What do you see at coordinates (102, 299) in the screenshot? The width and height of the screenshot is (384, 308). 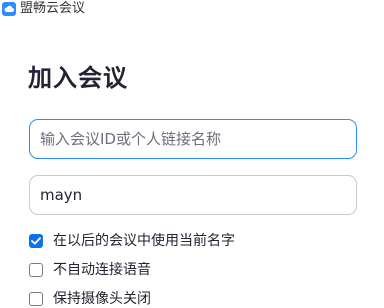 I see `camera-off-label: 保持摄像头关闭` at bounding box center [102, 299].